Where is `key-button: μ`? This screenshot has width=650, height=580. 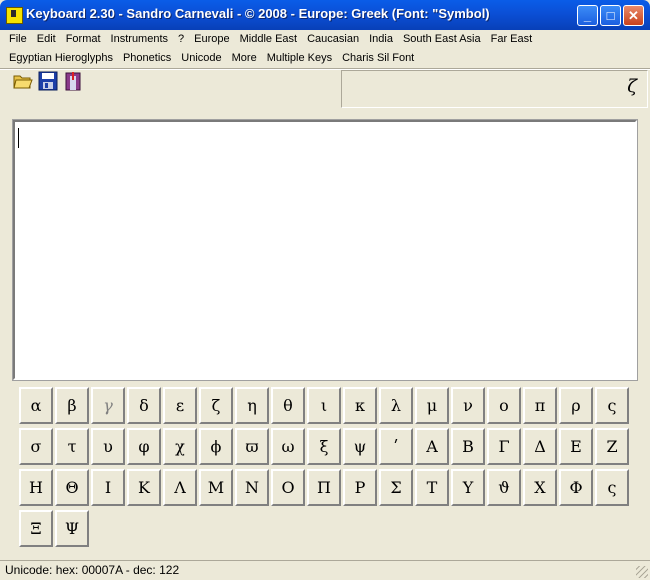 key-button: μ is located at coordinates (432, 405).